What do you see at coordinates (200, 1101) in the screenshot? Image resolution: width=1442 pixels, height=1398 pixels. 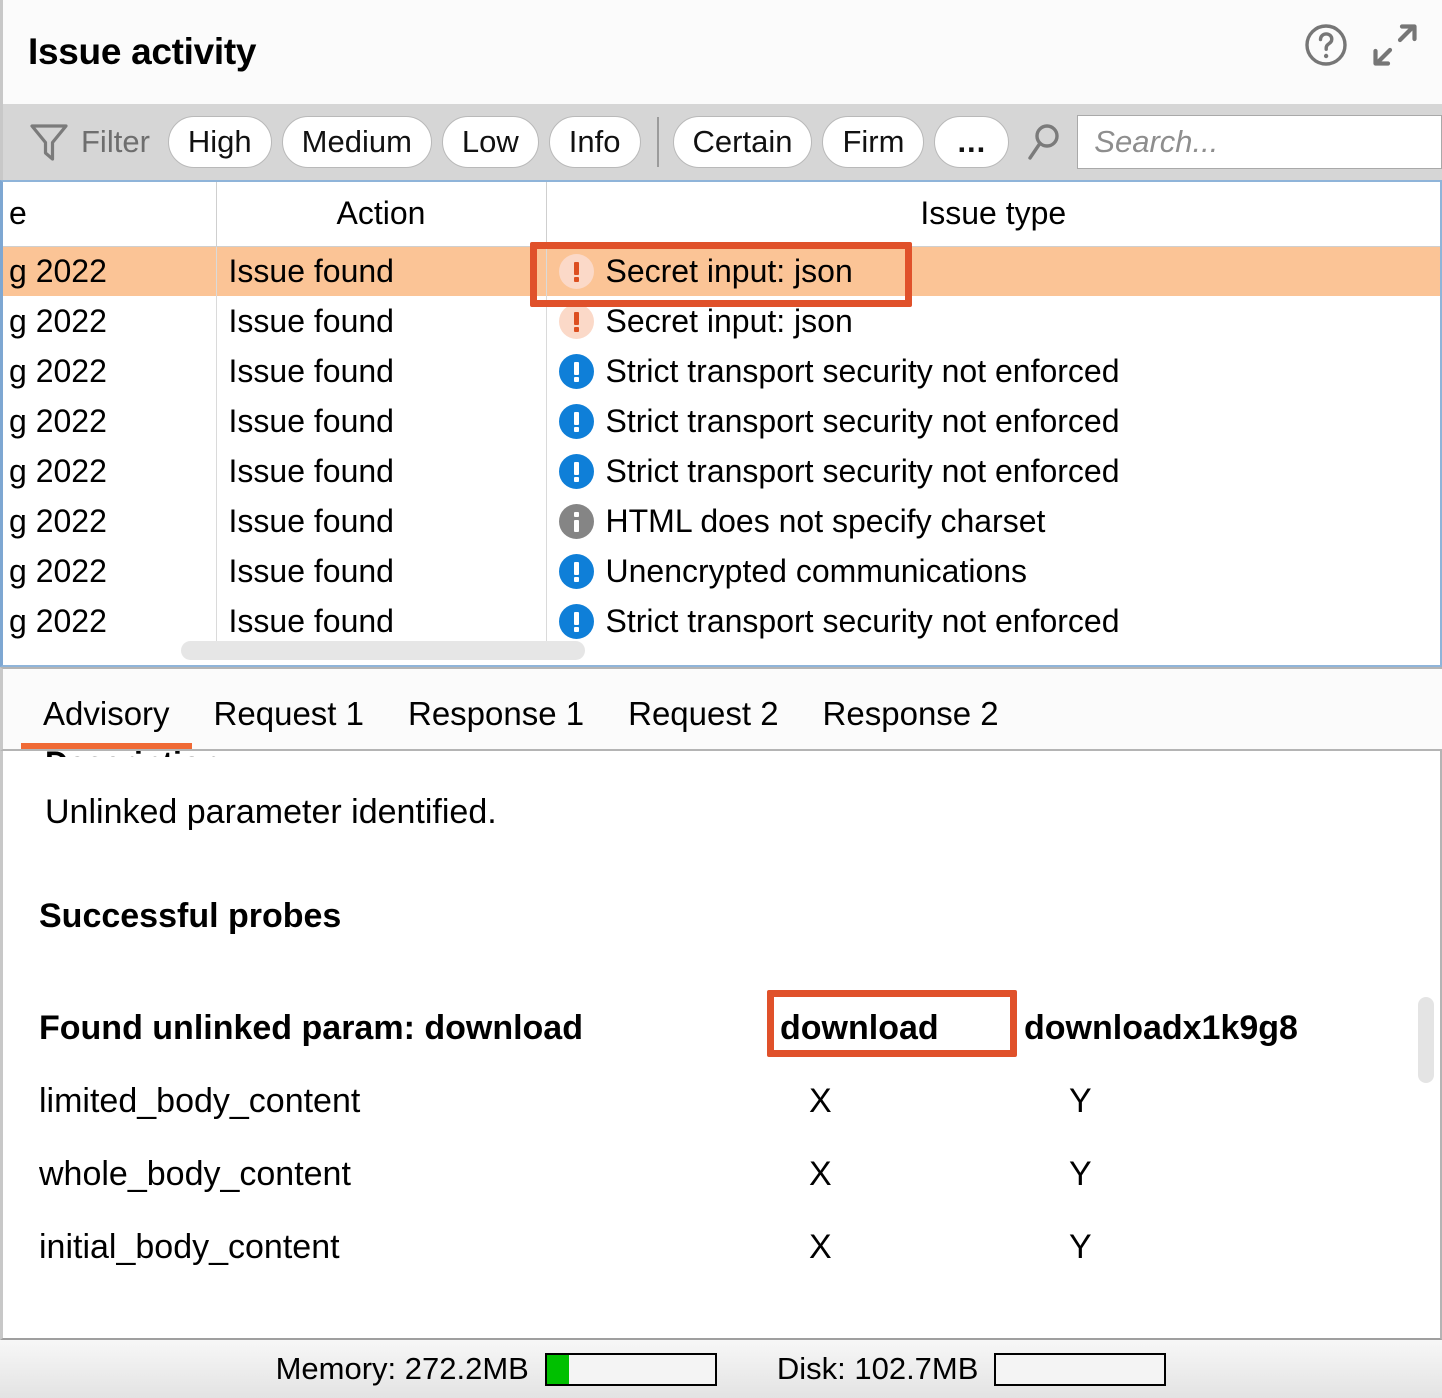 I see `probe-name: limited_body_content` at bounding box center [200, 1101].